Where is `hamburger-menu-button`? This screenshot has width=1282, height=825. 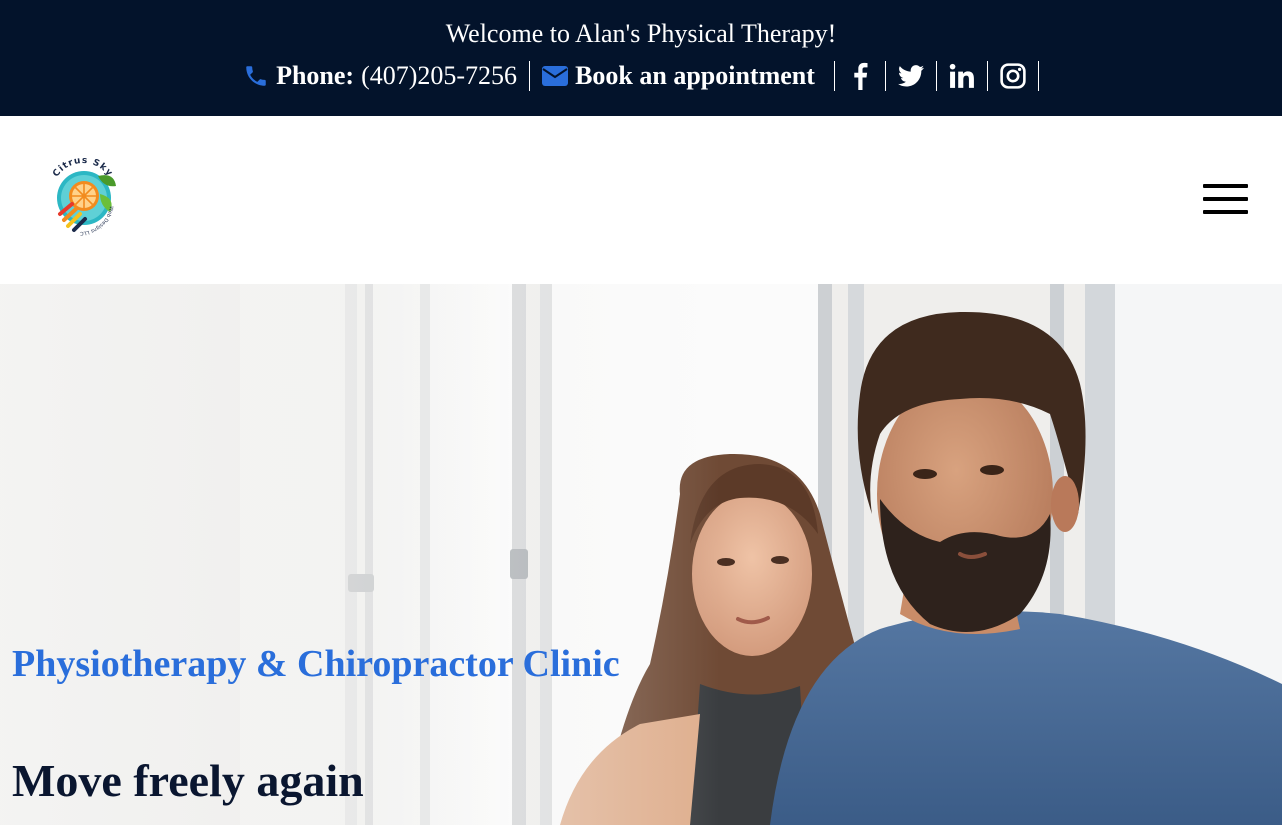 hamburger-menu-button is located at coordinates (1225, 199).